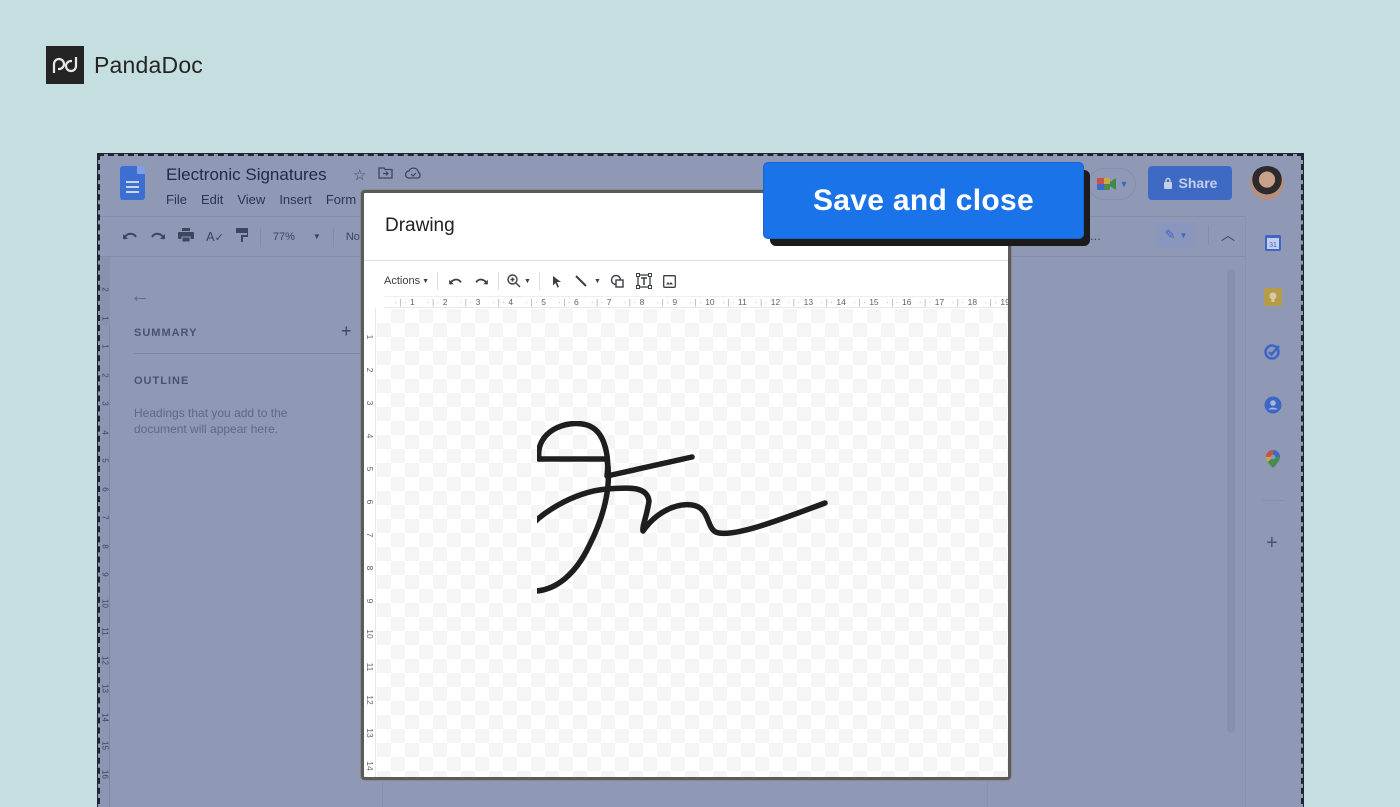 The height and width of the screenshot is (807, 1400). What do you see at coordinates (370, 542) in the screenshot?
I see `vertical-ruler: 1 2 3 4 5 6 7 8 9 10 11 12 13 14` at bounding box center [370, 542].